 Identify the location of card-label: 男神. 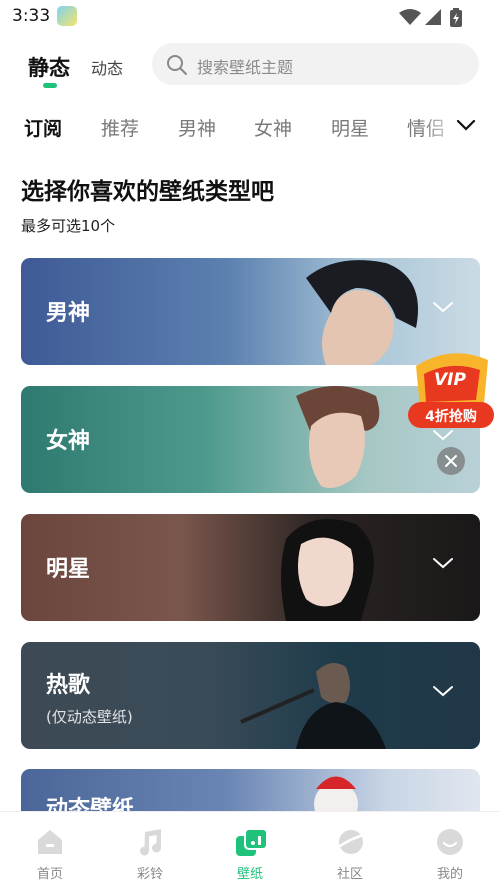
(68, 313).